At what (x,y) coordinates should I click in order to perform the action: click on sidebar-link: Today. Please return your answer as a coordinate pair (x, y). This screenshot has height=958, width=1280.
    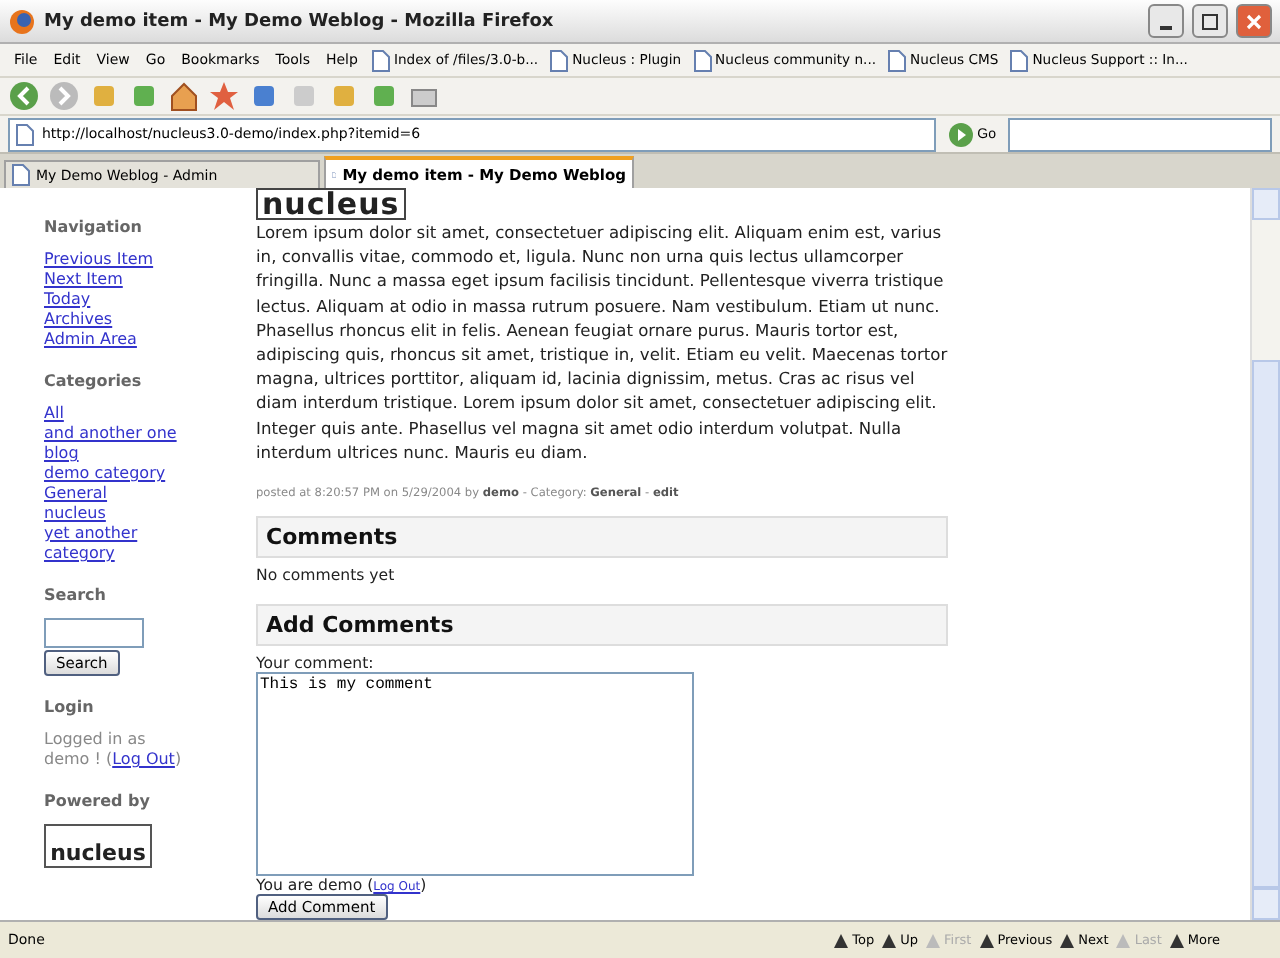
    Looking at the image, I should click on (67, 300).